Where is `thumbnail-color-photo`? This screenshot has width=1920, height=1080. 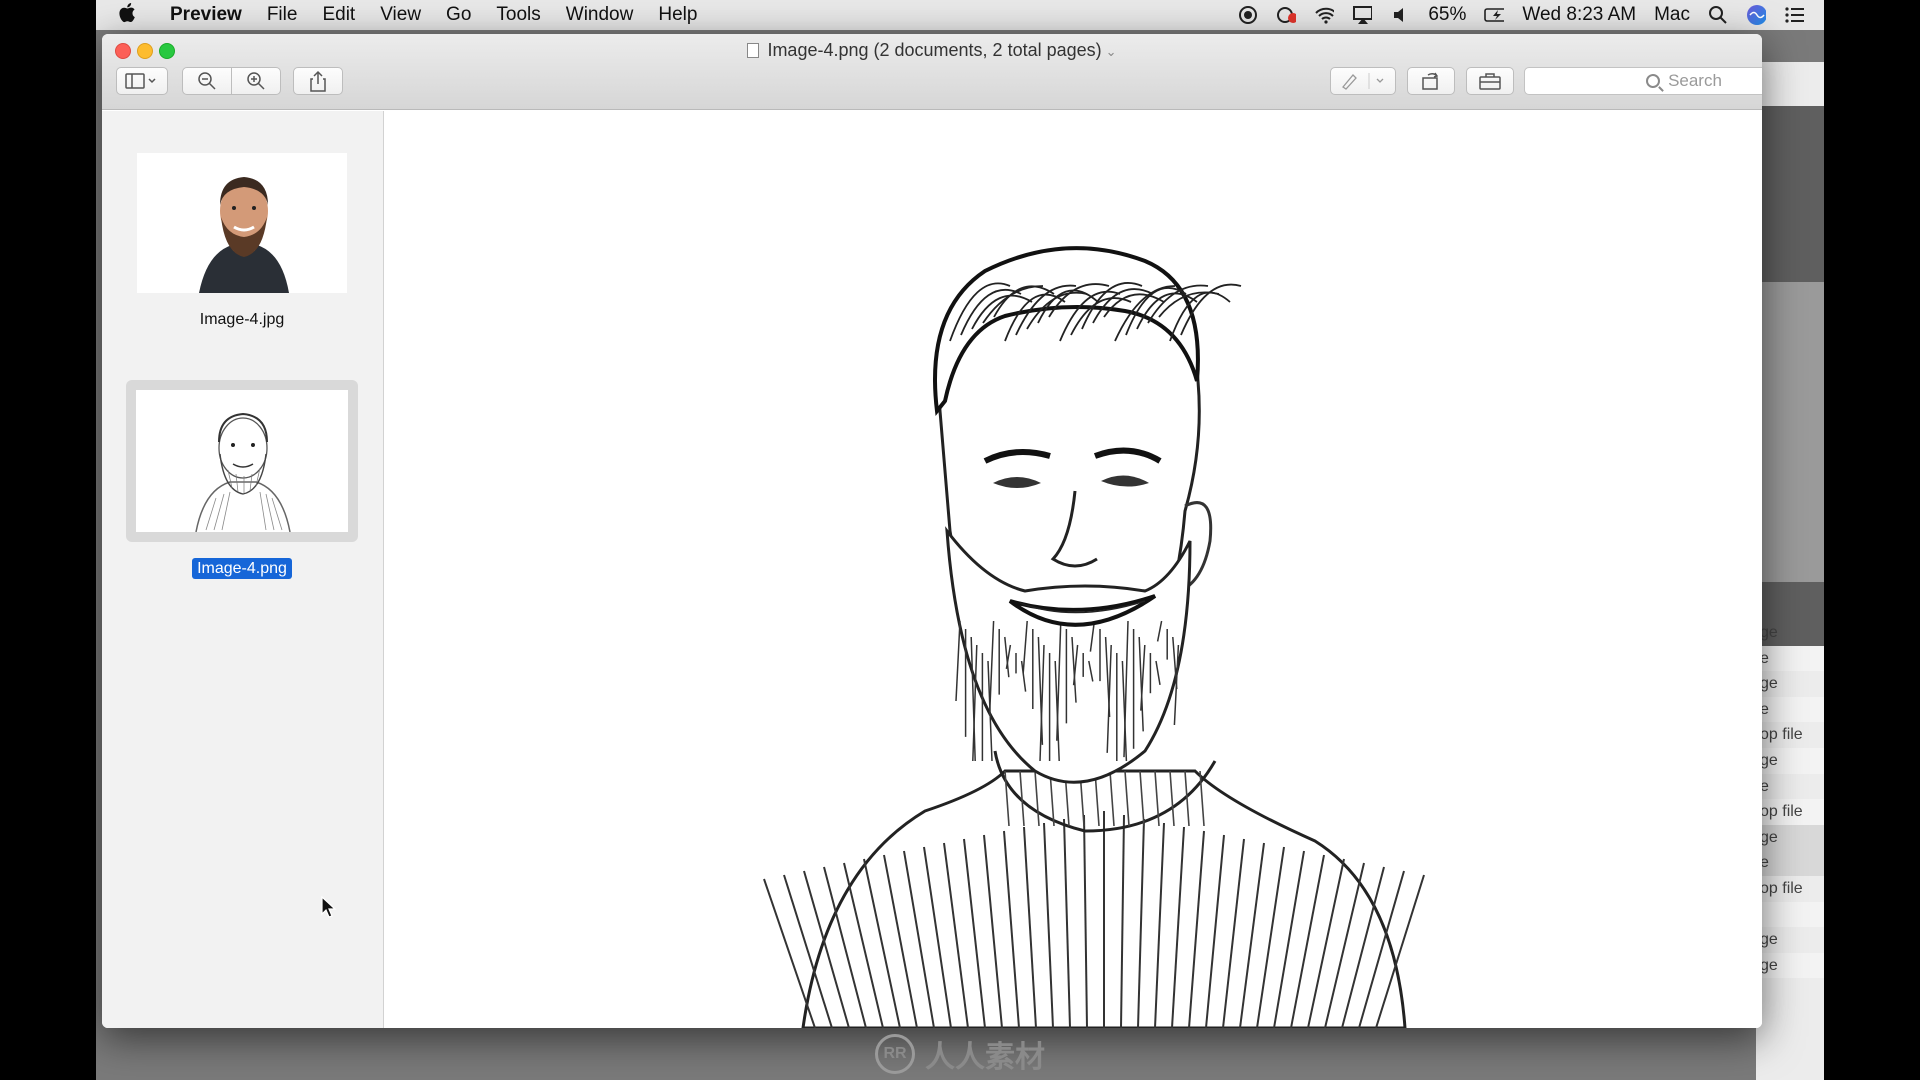 thumbnail-color-photo is located at coordinates (242, 223).